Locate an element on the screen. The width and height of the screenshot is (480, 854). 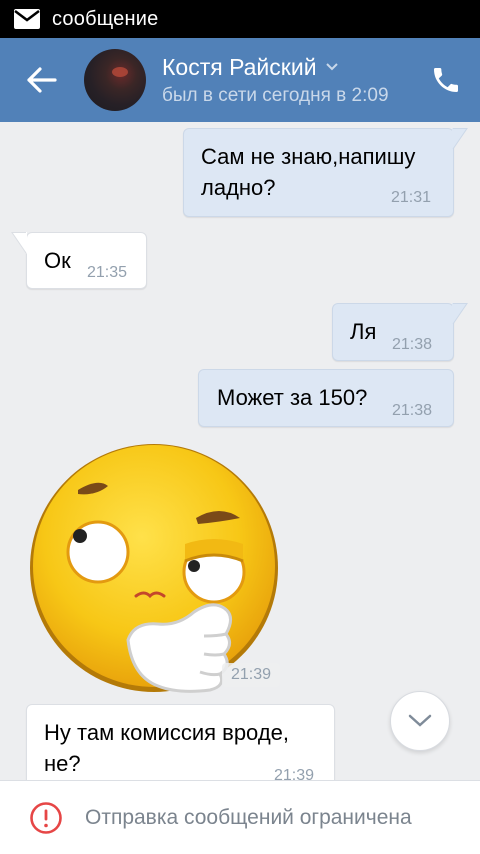
status-bar: сообщение is located at coordinates (240, 19).